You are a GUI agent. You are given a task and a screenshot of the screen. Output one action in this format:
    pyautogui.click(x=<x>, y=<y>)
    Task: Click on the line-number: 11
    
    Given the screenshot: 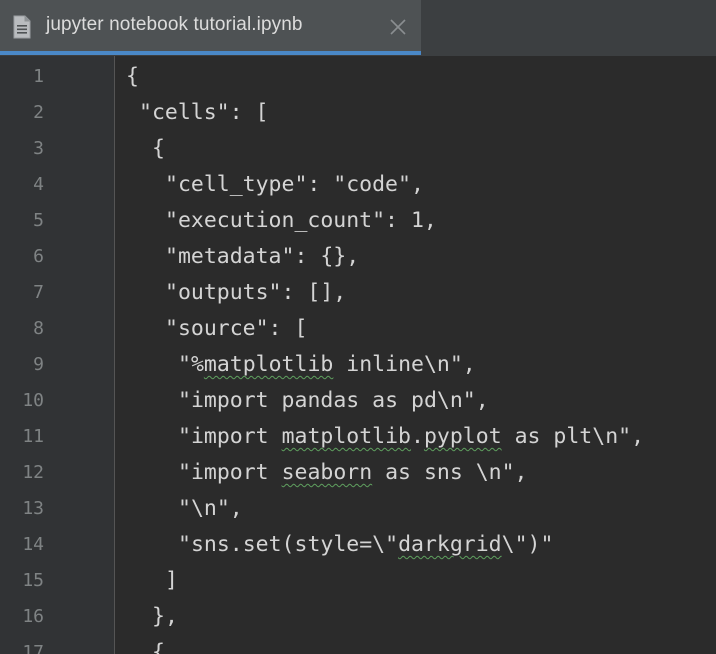 What is the action you would take?
    pyautogui.click(x=33, y=436)
    